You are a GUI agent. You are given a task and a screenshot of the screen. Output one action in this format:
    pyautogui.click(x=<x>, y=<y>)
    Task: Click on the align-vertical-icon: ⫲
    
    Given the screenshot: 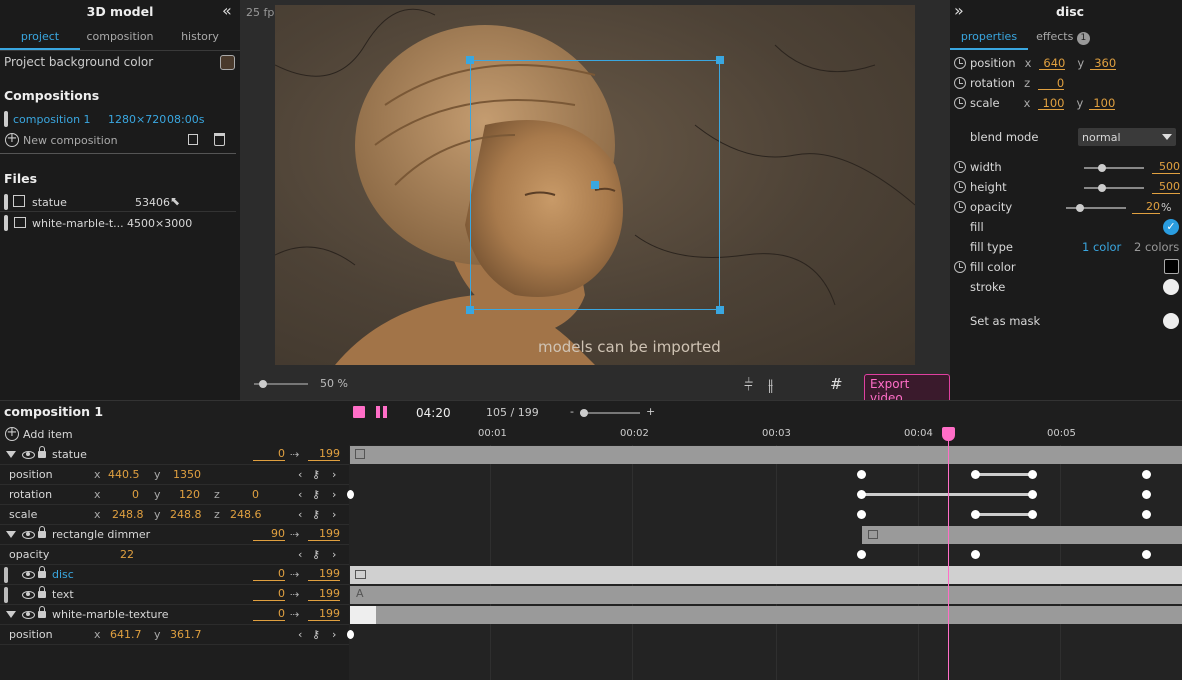 What is the action you would take?
    pyautogui.click(x=770, y=385)
    